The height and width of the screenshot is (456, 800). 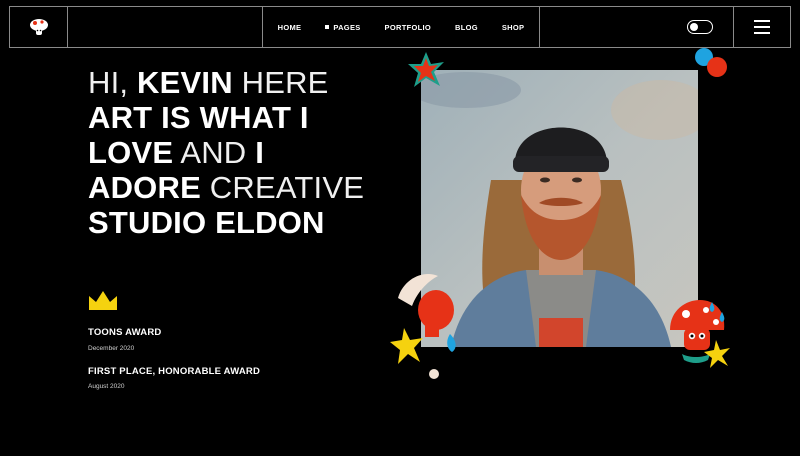 What do you see at coordinates (700, 334) in the screenshot?
I see `mushroom-sticker-icon` at bounding box center [700, 334].